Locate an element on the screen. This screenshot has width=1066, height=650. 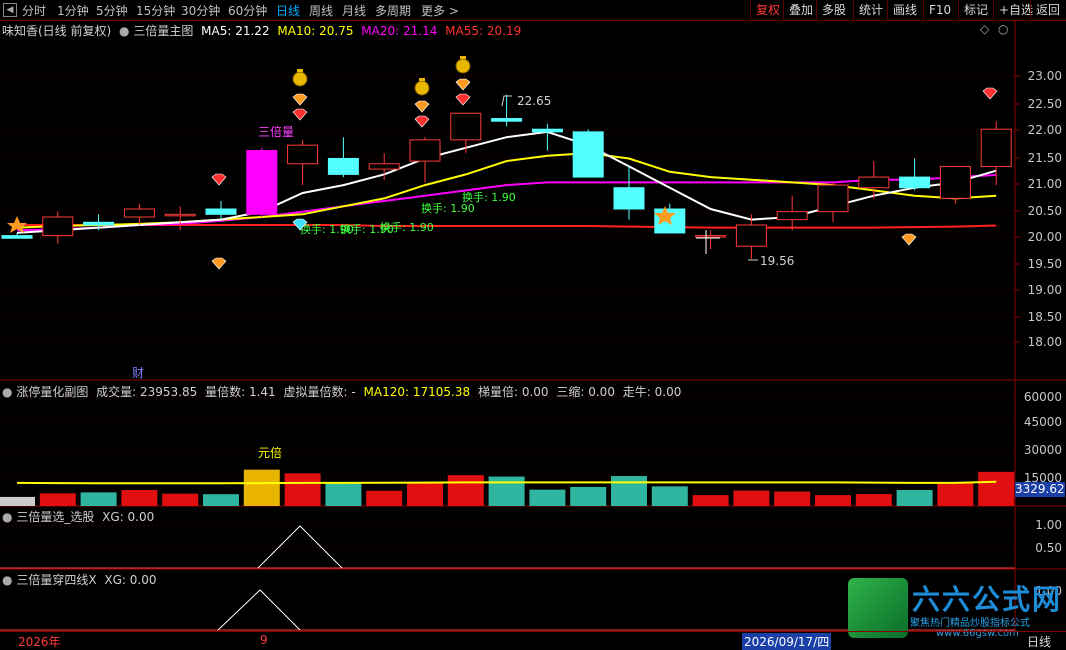
month-label: 9 is located at coordinates (264, 640).